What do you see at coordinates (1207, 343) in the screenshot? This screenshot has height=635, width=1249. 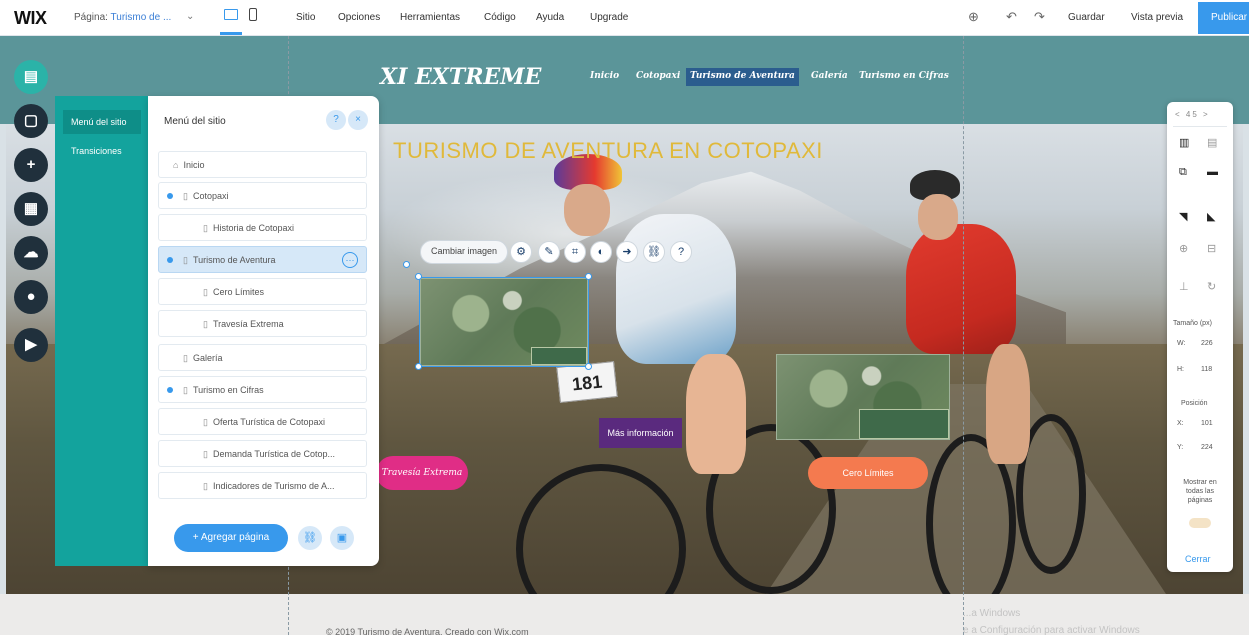 I see `width-field: 226` at bounding box center [1207, 343].